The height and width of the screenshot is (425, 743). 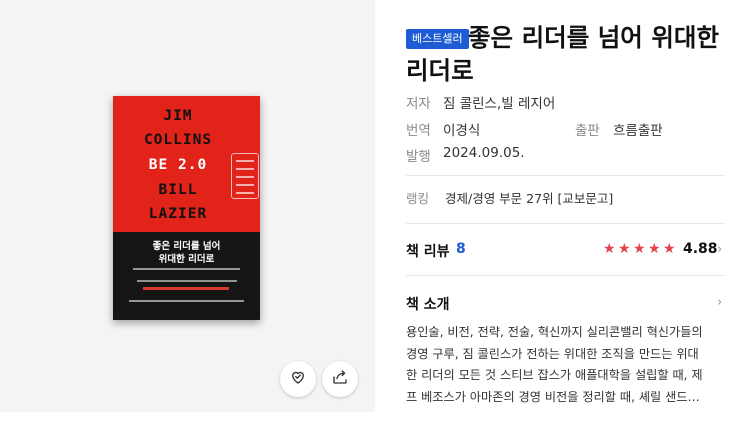 I want to click on publisher-label: 출판, so click(x=587, y=131).